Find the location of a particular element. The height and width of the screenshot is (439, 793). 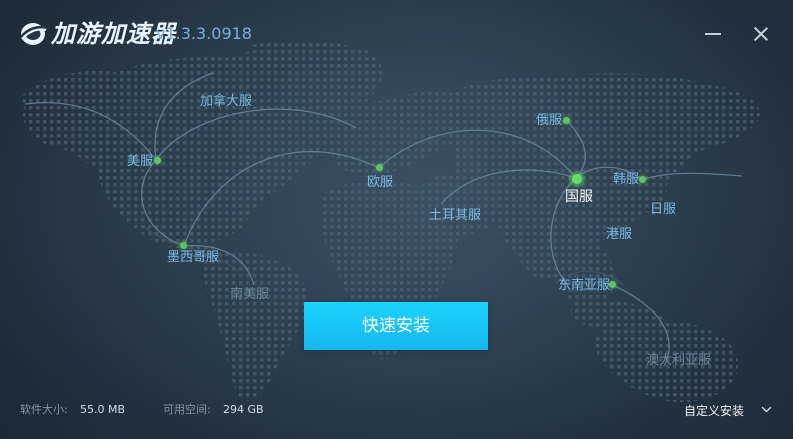

region-label-japan: 日服 is located at coordinates (663, 209).